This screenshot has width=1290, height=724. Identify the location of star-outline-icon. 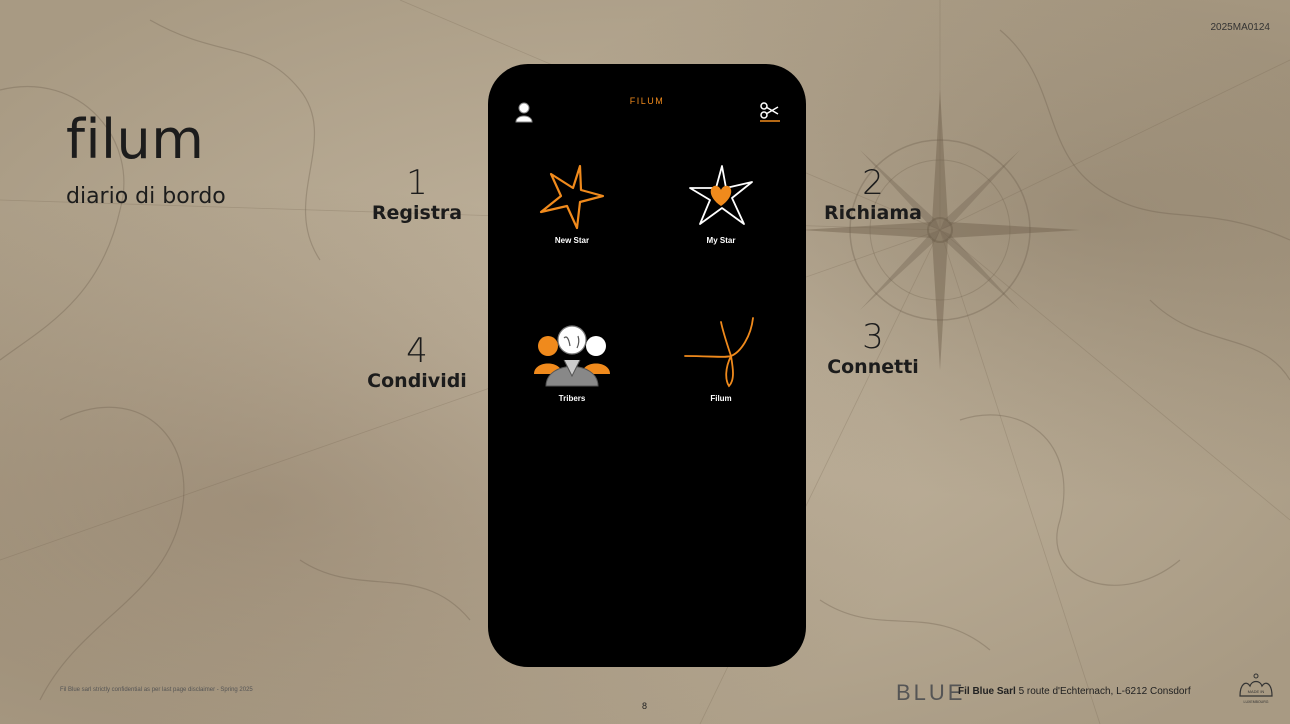
(572, 197).